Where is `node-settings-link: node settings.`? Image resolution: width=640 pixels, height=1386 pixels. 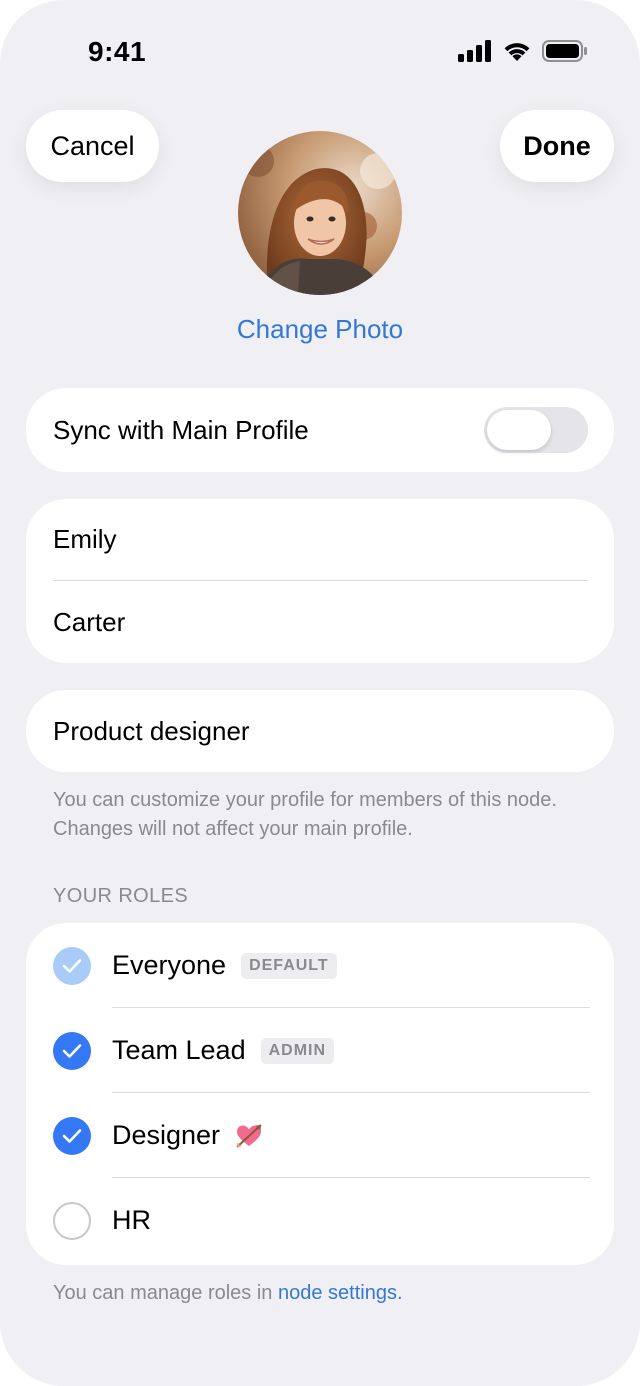 node-settings-link: node settings. is located at coordinates (340, 1293).